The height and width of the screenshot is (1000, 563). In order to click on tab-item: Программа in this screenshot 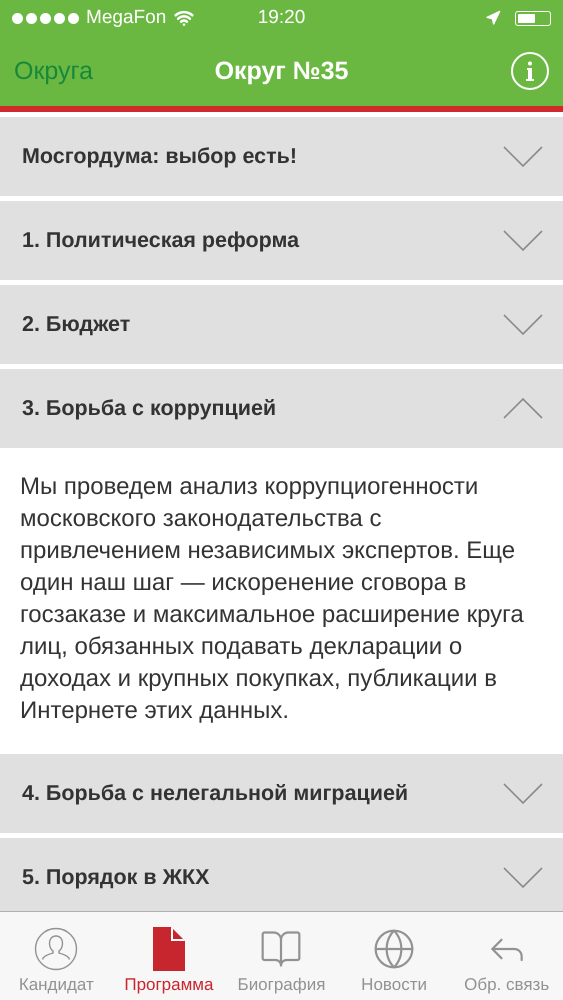, I will do `click(169, 956)`.